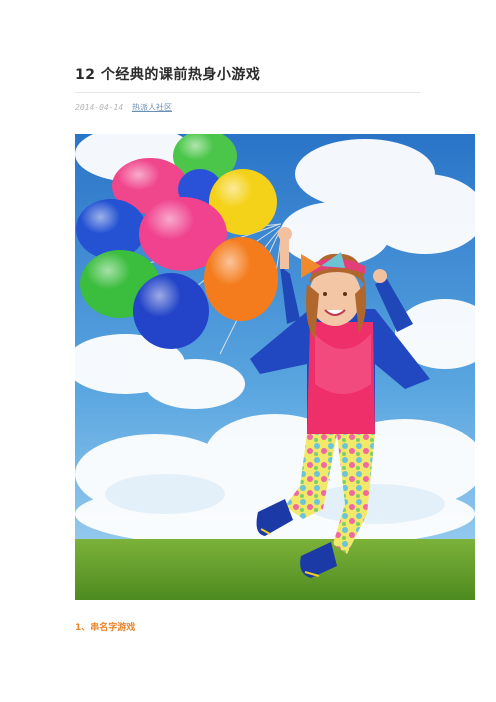  I want to click on section-heading-1: 1、串名字游戏, so click(105, 628).